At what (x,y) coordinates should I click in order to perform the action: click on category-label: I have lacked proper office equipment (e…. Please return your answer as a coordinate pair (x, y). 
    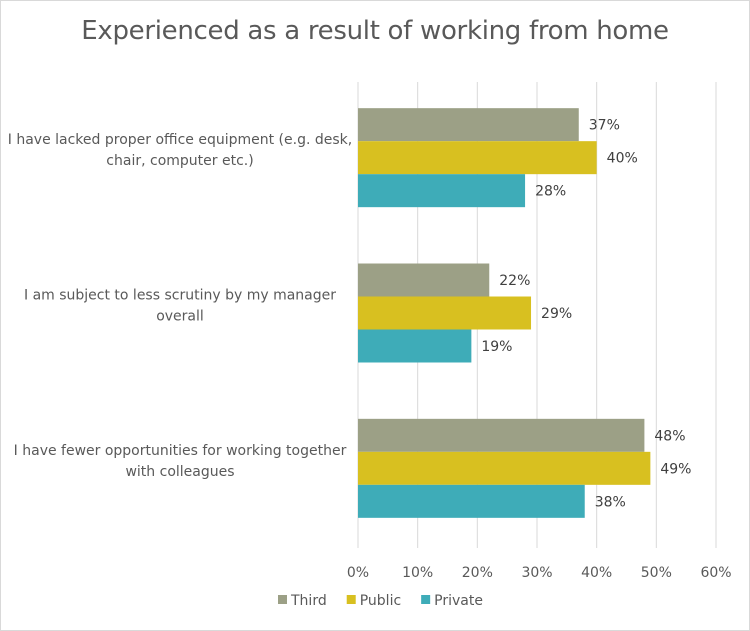
    Looking at the image, I should click on (180, 140).